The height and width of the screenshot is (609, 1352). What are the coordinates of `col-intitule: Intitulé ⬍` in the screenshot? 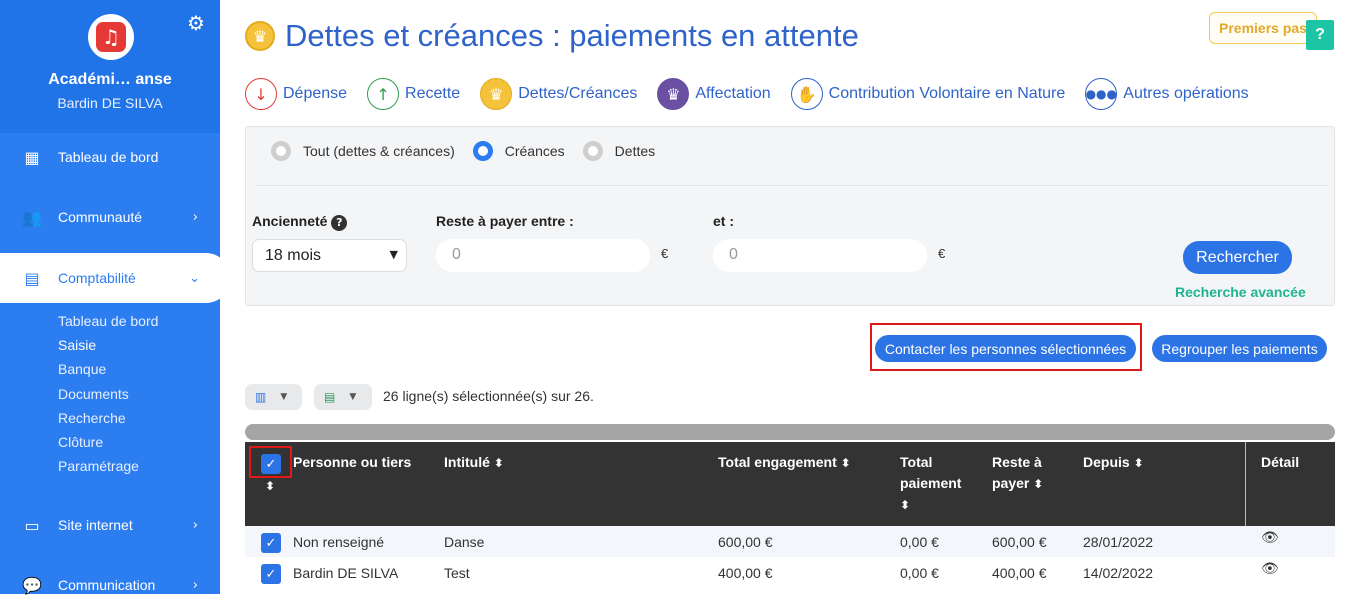 It's located at (474, 463).